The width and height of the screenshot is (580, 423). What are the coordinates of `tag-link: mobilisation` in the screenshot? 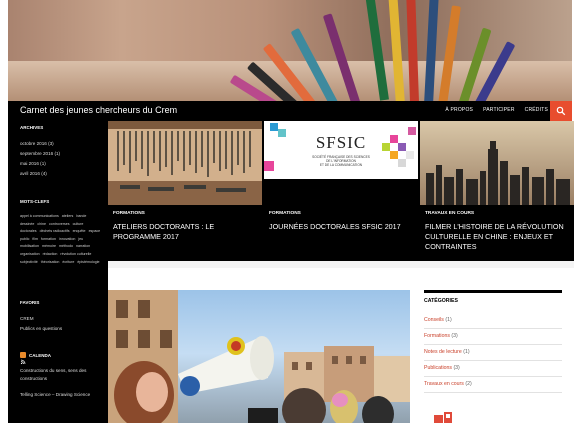 It's located at (29, 246).